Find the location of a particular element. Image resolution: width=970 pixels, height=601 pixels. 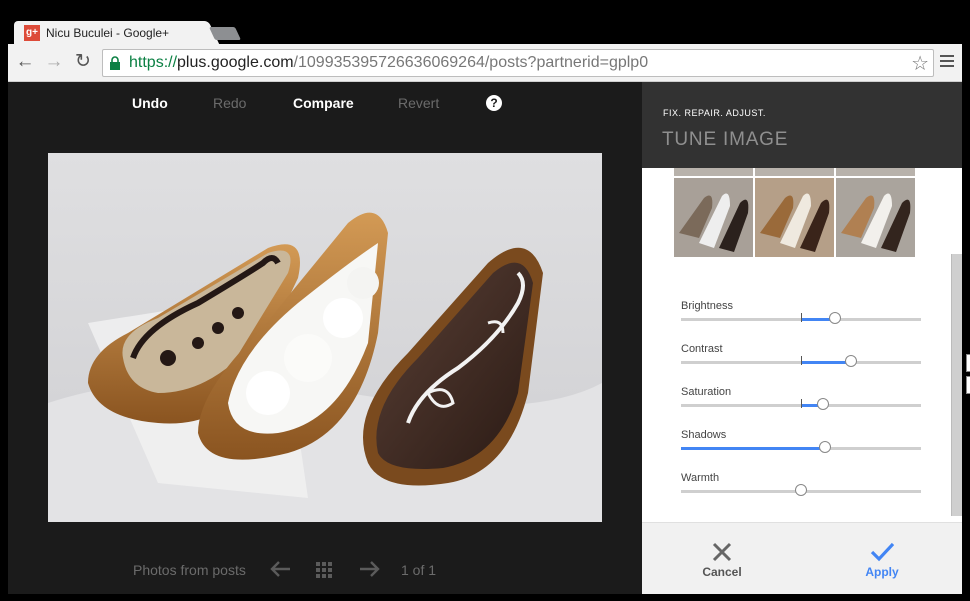

apply-button: Apply is located at coordinates (882, 558).